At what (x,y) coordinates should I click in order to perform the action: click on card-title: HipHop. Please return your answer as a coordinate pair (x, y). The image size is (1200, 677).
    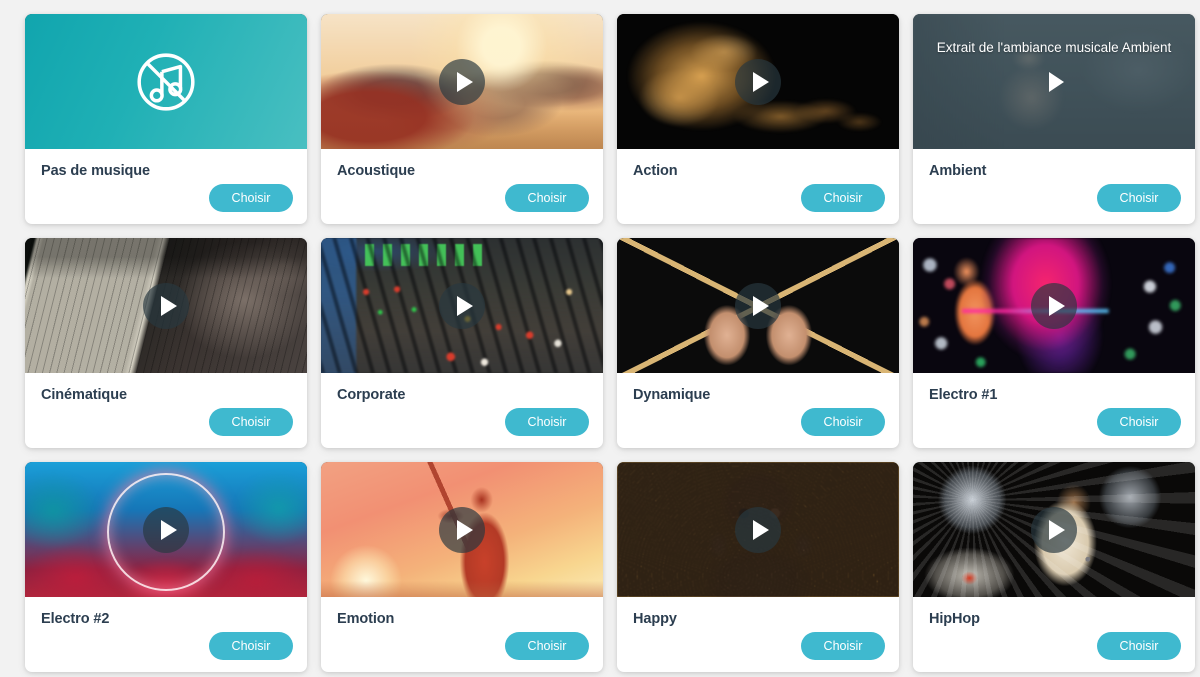
    Looking at the image, I should click on (954, 619).